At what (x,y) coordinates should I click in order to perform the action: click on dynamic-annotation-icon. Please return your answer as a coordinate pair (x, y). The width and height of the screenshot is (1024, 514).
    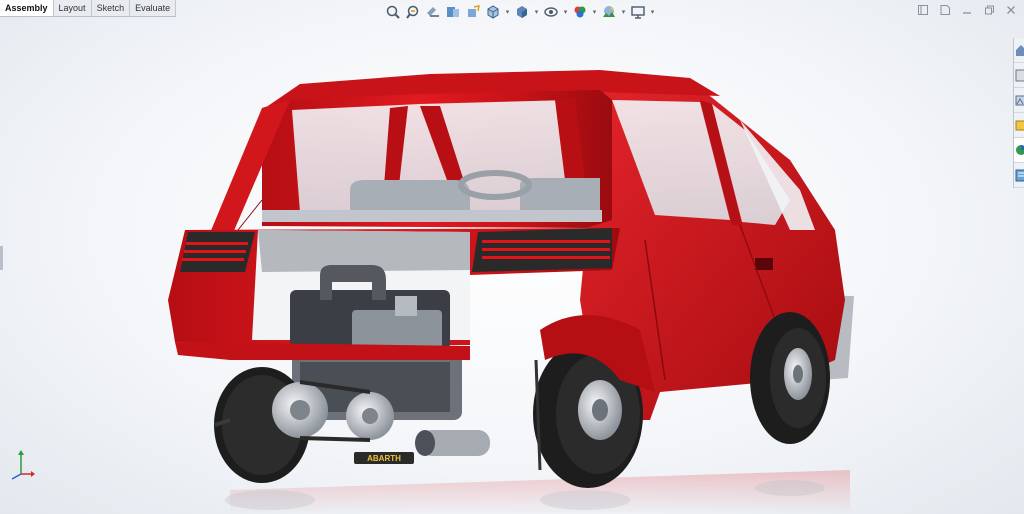
    Looking at the image, I should click on (473, 12).